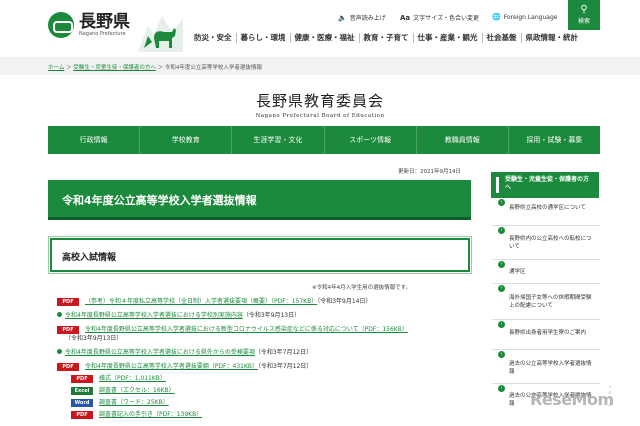 This screenshot has width=640, height=426. What do you see at coordinates (367, 18) in the screenshot?
I see `voice-reader-label: 音声読み上げ` at bounding box center [367, 18].